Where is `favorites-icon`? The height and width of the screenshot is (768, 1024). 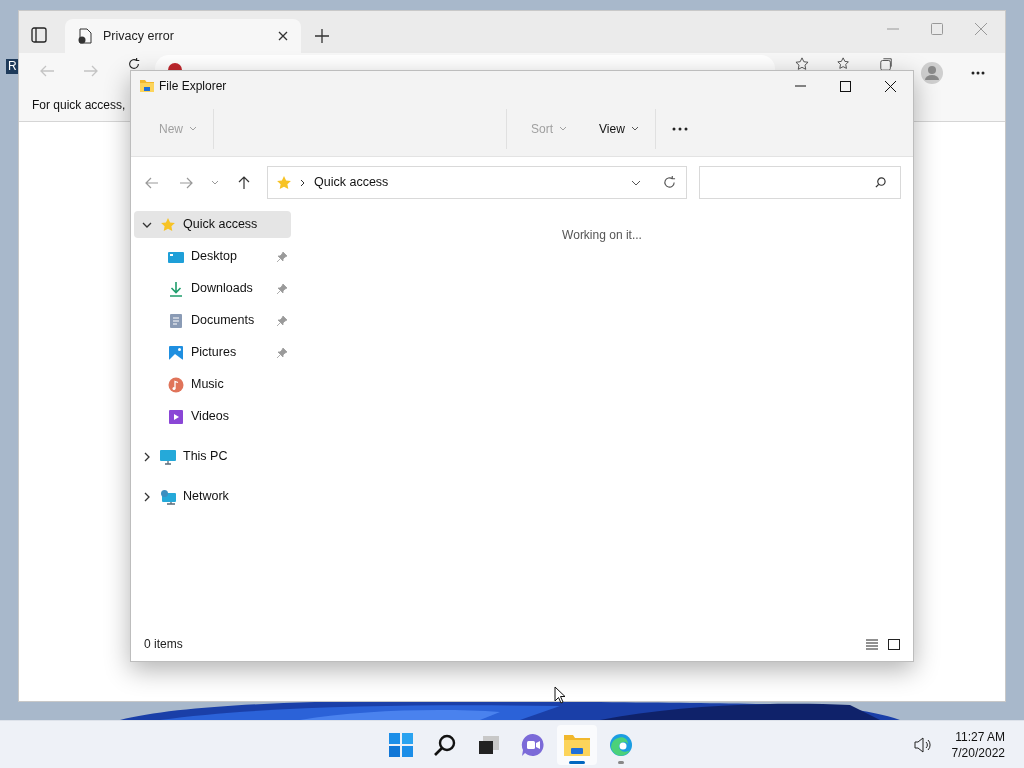
favorites-icon is located at coordinates (844, 64).